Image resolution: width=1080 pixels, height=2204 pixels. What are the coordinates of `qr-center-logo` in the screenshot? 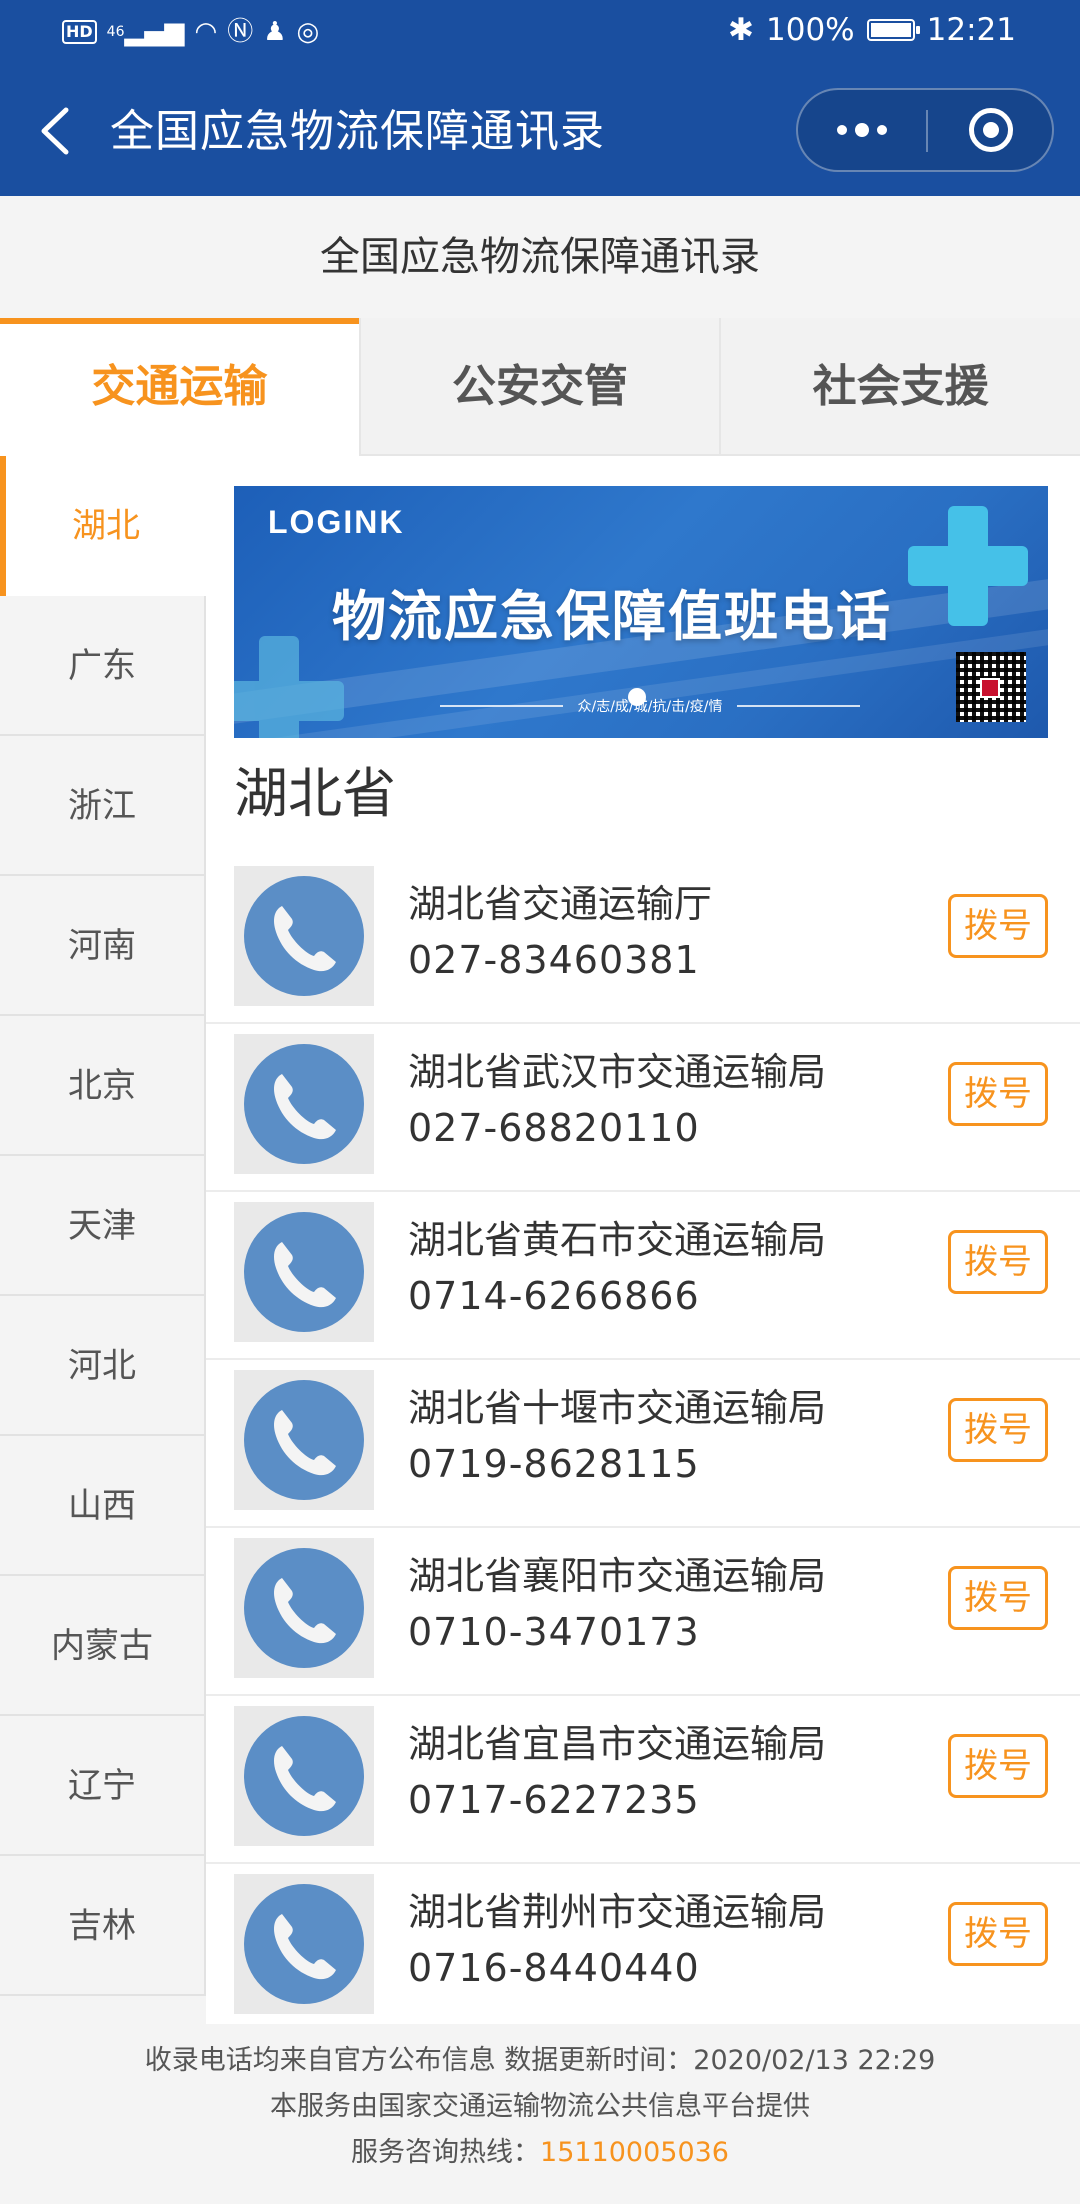 It's located at (990, 688).